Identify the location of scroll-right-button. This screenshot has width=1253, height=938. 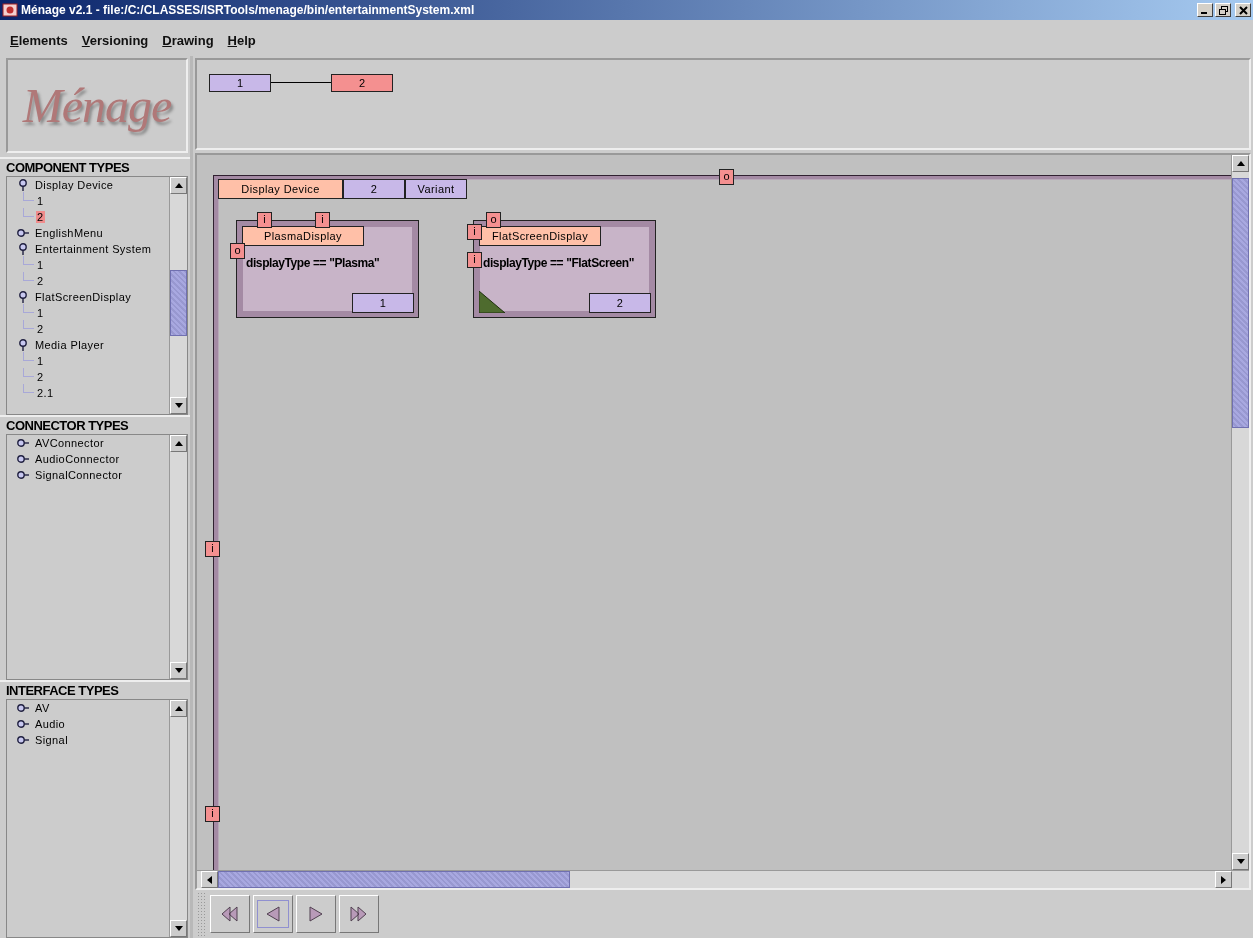
(1223, 879).